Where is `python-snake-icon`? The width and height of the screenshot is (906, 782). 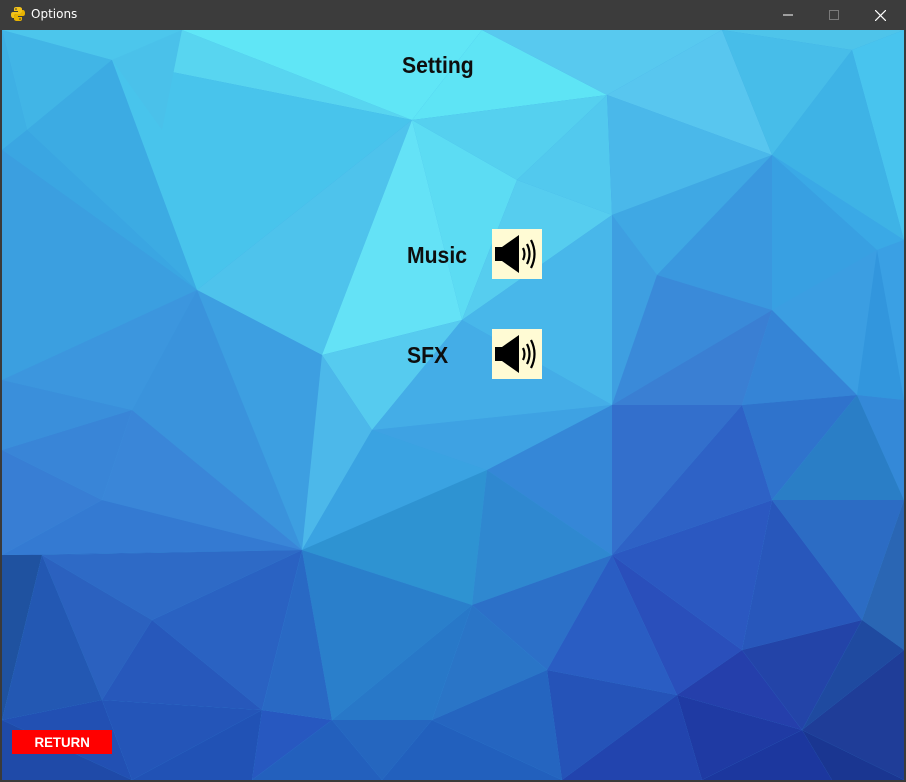 python-snake-icon is located at coordinates (18, 14).